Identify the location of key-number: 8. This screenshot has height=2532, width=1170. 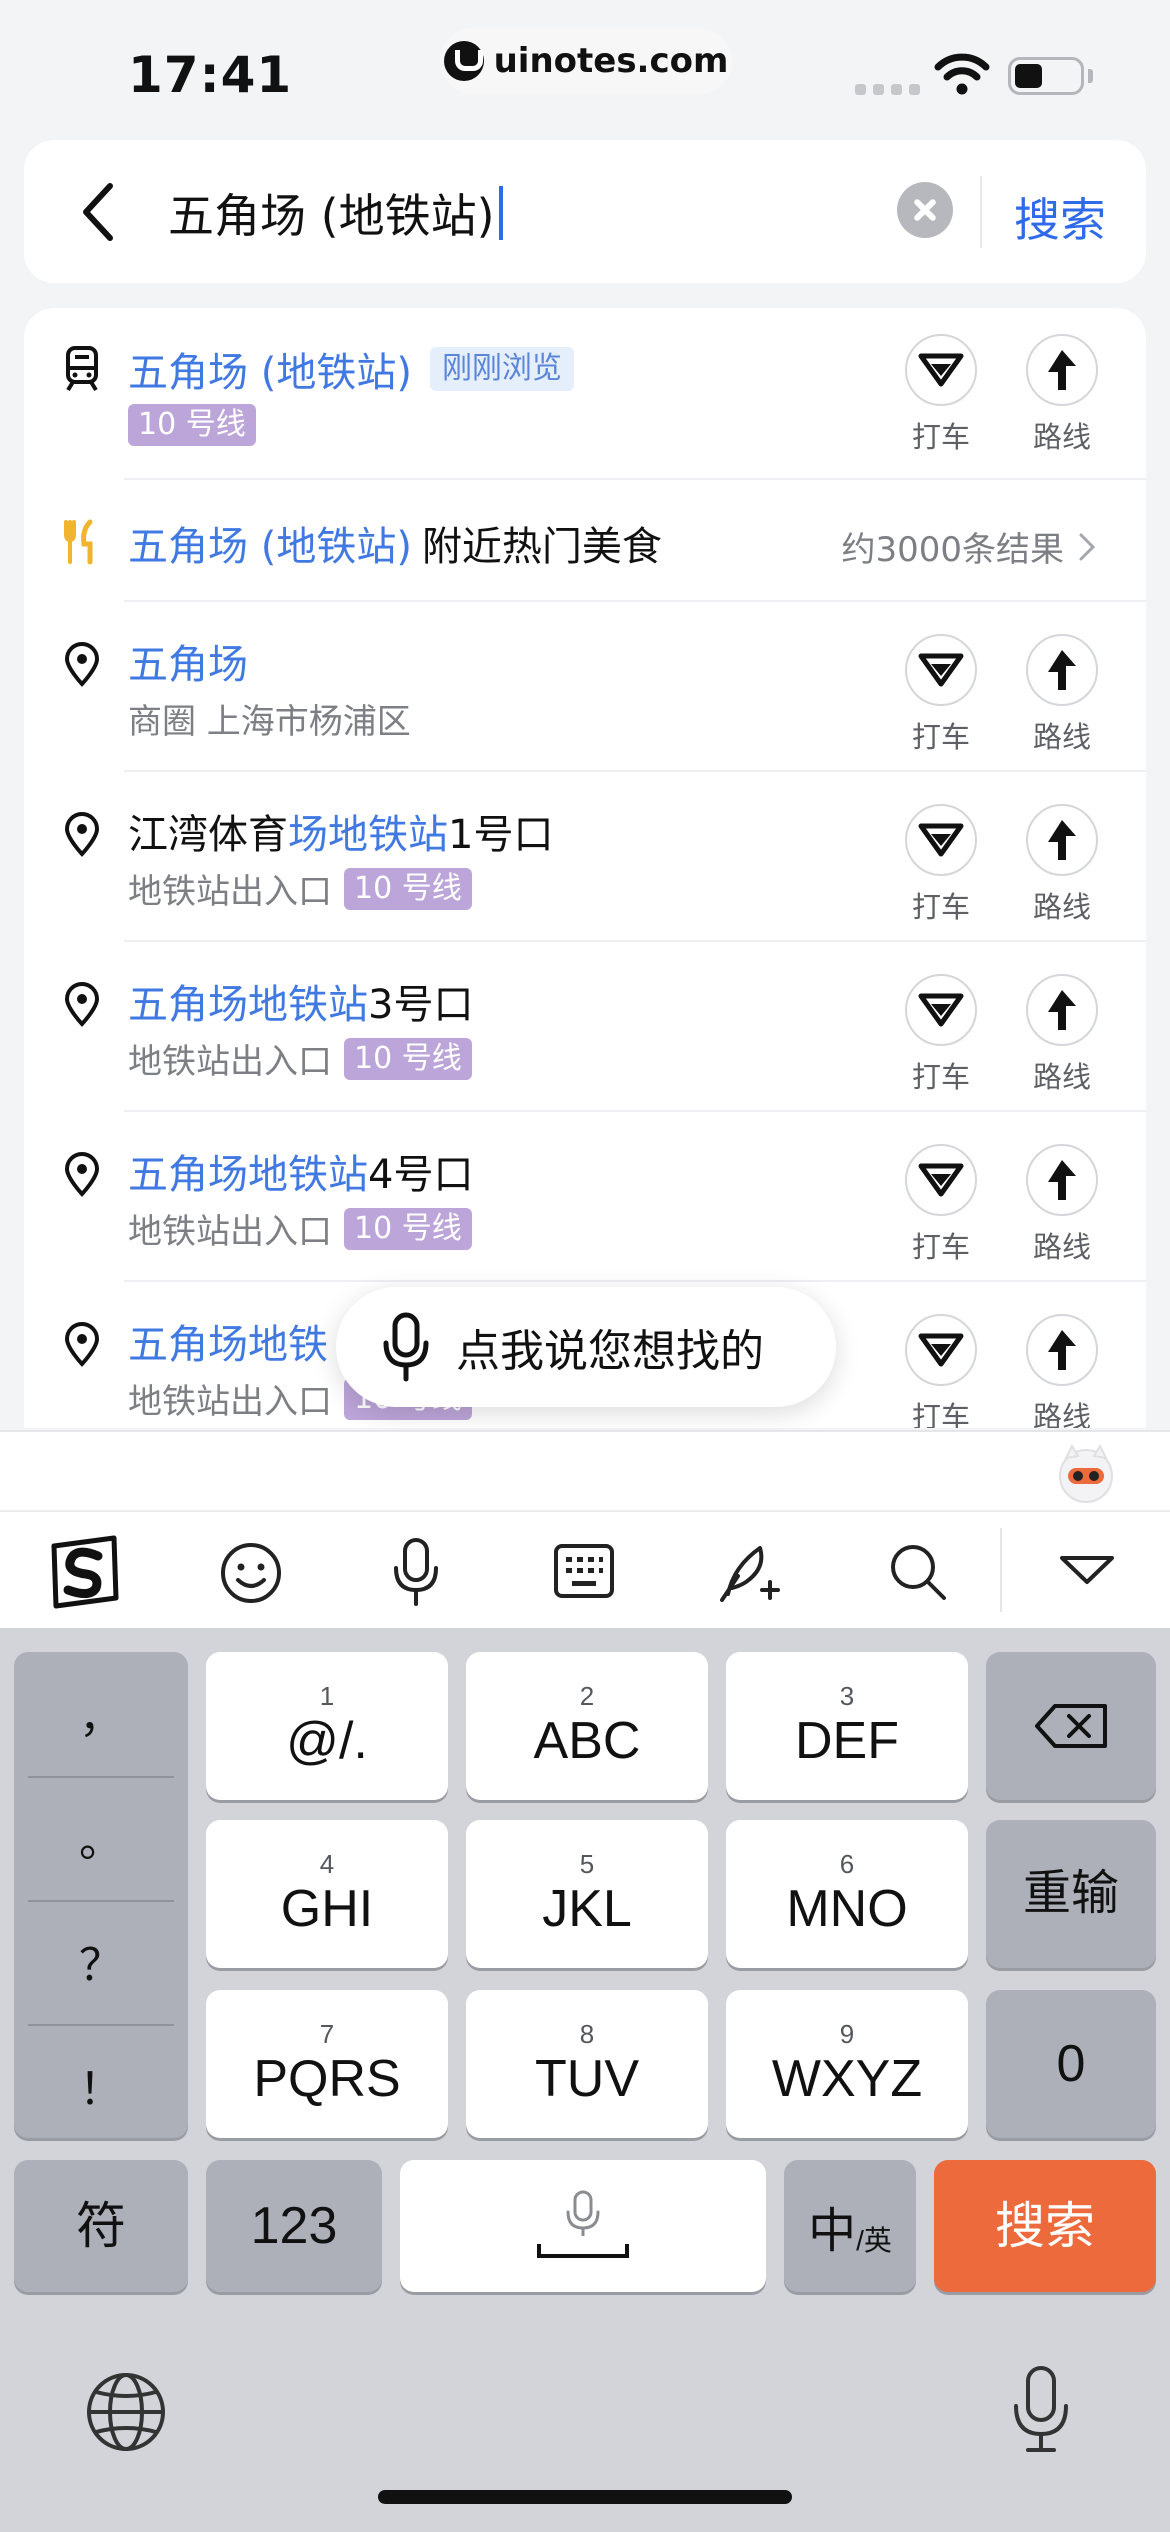
(587, 2034).